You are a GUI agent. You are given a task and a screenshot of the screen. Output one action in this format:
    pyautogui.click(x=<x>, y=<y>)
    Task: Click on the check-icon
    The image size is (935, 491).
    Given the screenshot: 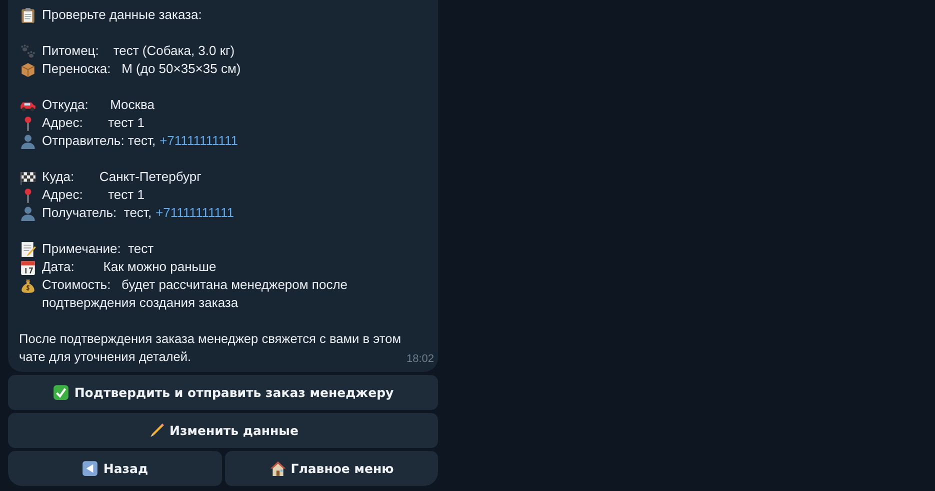 What is the action you would take?
    pyautogui.click(x=61, y=392)
    